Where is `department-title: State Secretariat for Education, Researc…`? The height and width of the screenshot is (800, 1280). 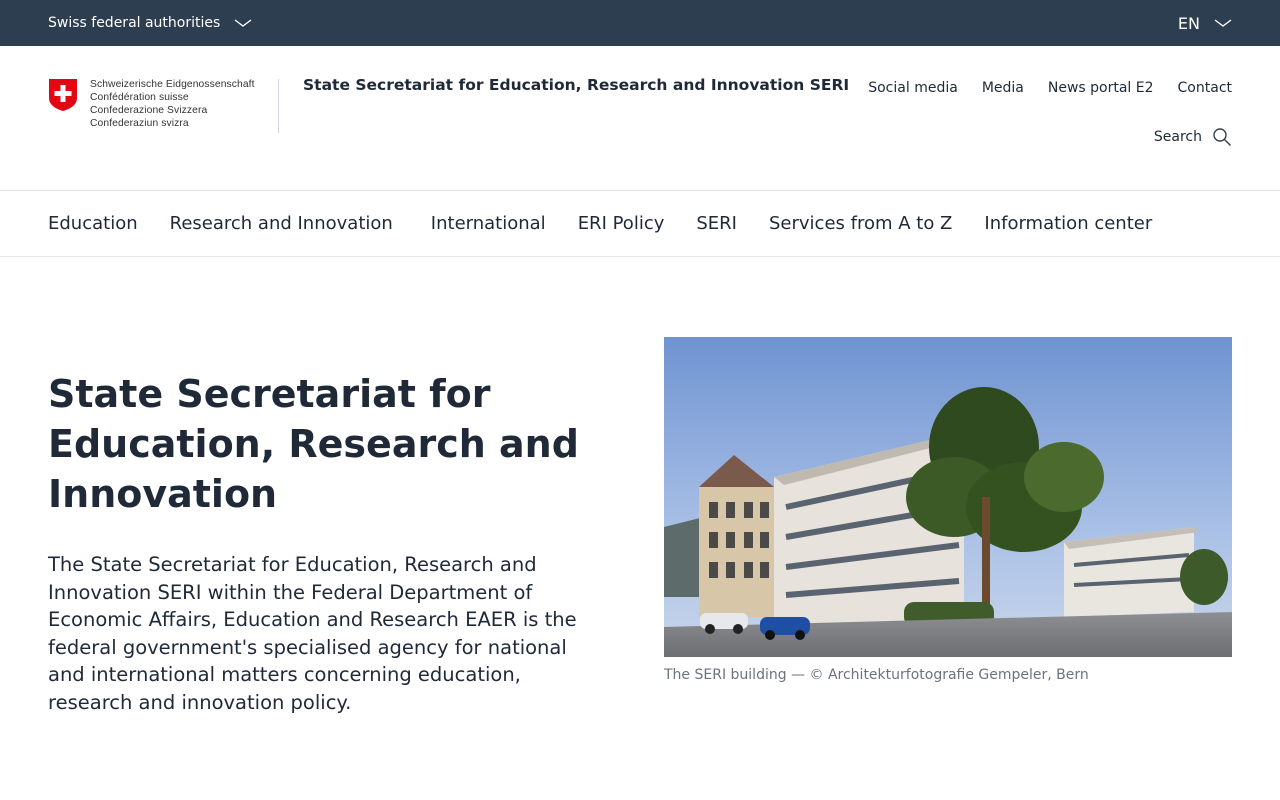 department-title: State Secretariat for Education, Researc… is located at coordinates (576, 85).